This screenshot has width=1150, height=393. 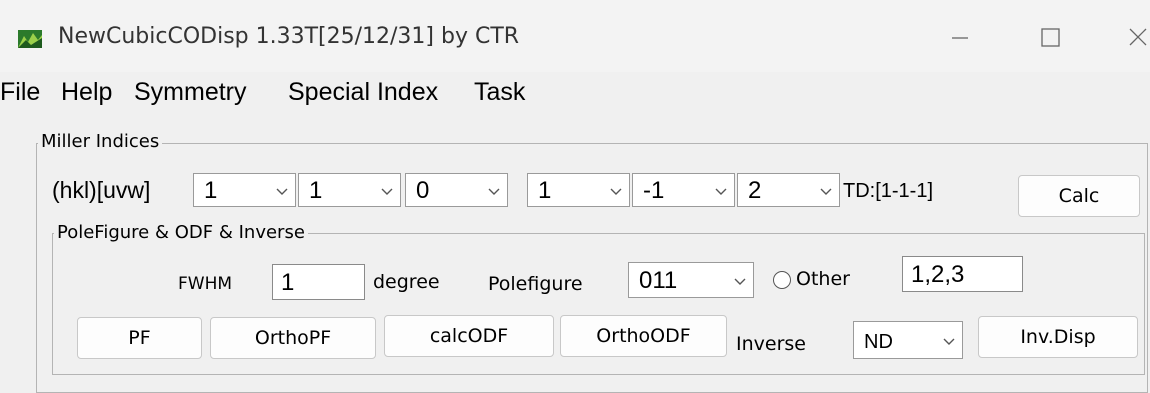 I want to click on k-index-select: 1, so click(x=349, y=190).